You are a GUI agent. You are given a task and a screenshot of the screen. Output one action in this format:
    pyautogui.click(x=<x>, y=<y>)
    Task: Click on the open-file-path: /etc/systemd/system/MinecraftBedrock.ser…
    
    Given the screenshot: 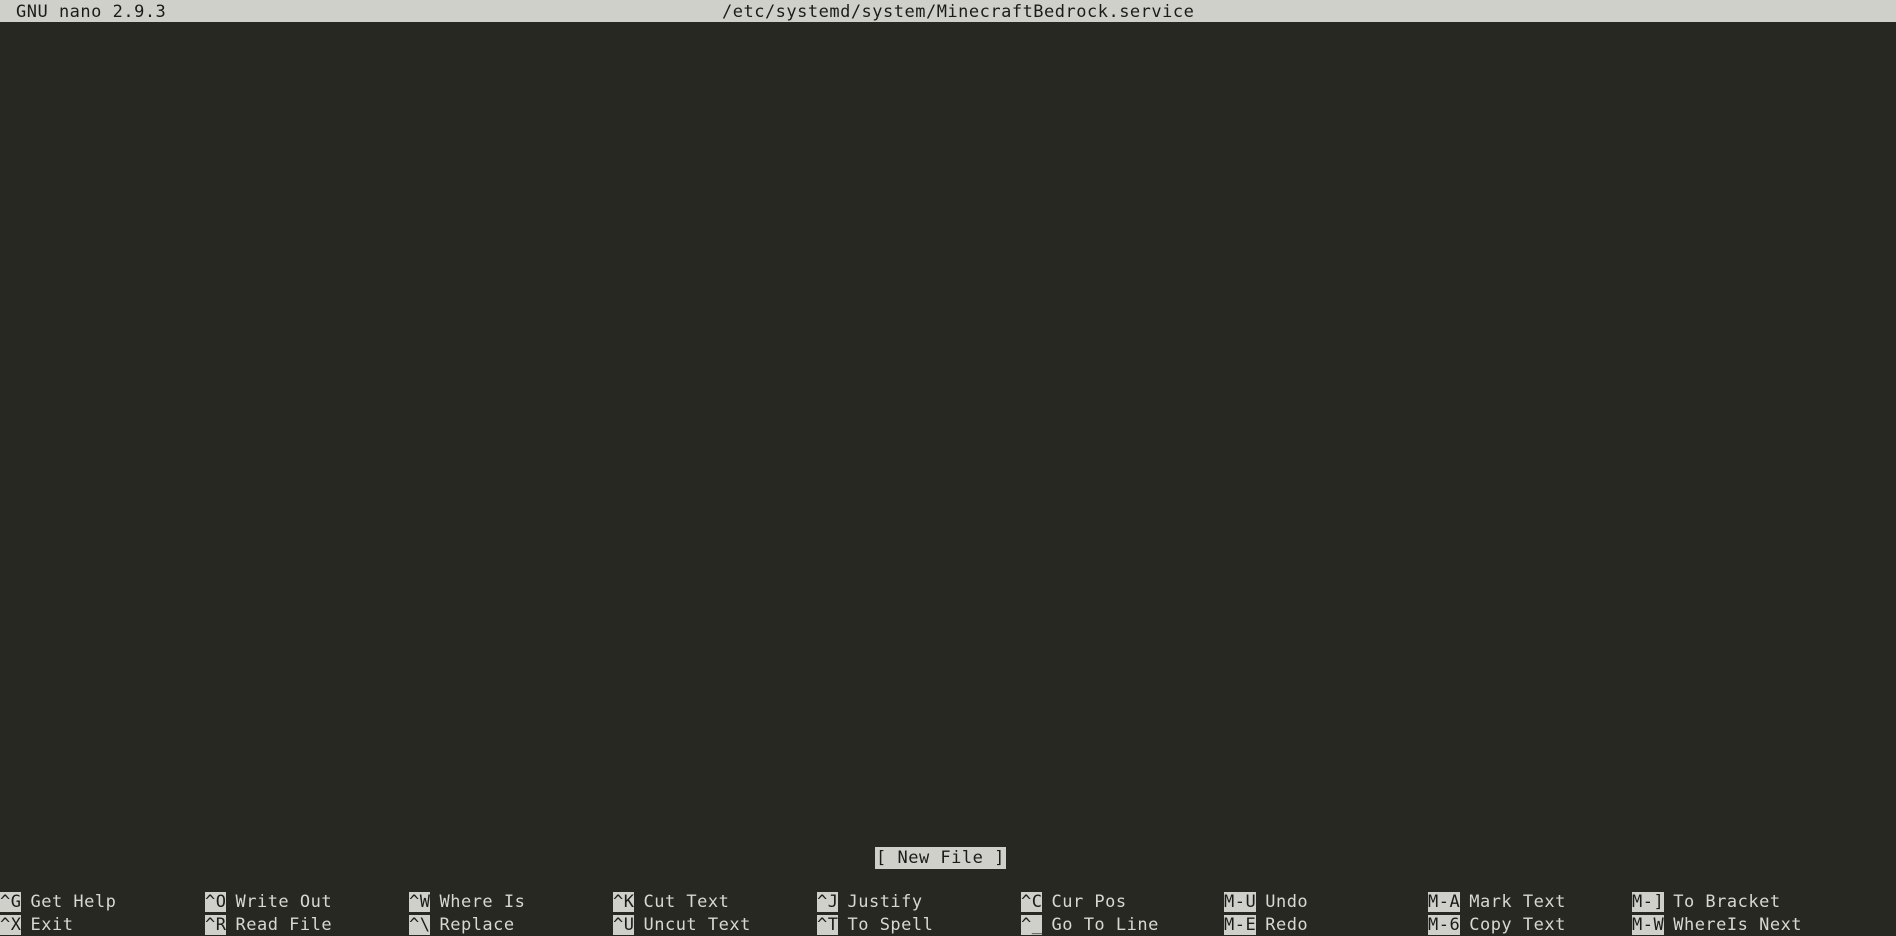 What is the action you would take?
    pyautogui.click(x=958, y=12)
    